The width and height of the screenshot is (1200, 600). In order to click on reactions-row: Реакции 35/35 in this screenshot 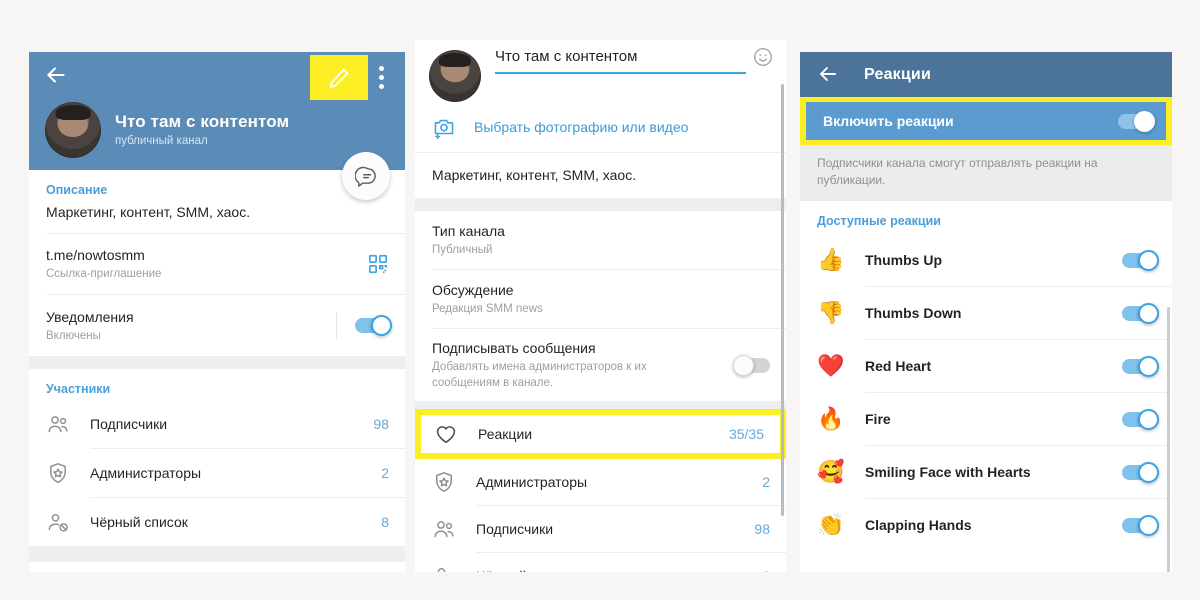, I will do `click(600, 434)`.